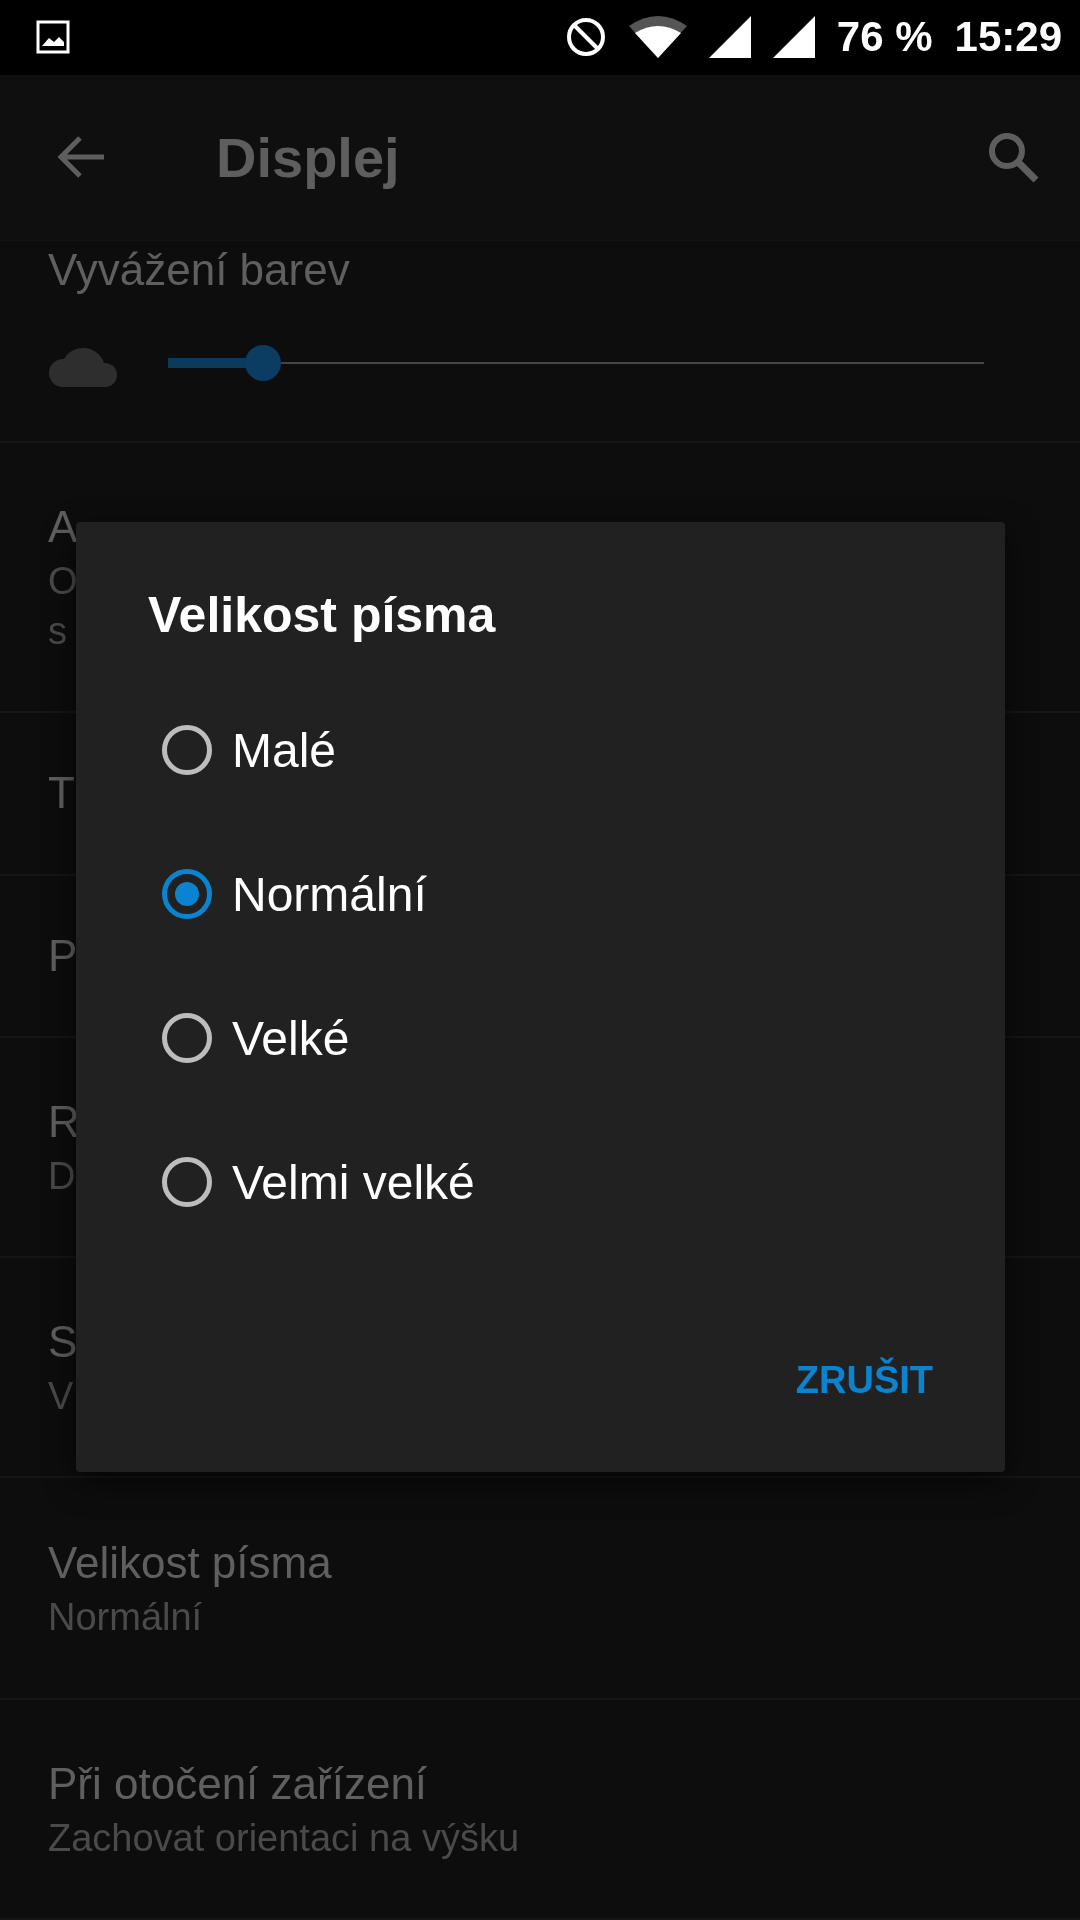  What do you see at coordinates (864, 1380) in the screenshot?
I see `cancel-button: ZRUŠIT` at bounding box center [864, 1380].